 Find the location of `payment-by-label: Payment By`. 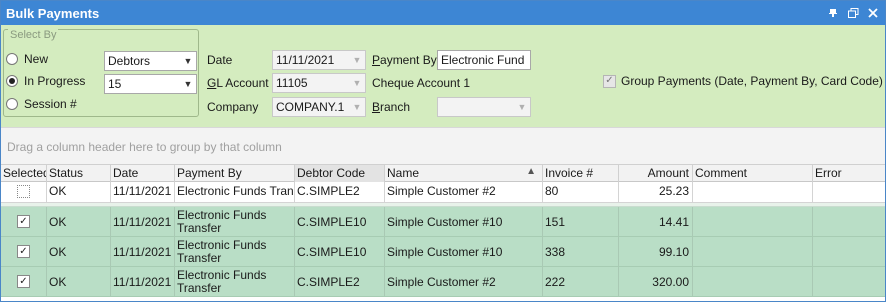

payment-by-label: Payment By is located at coordinates (404, 60).